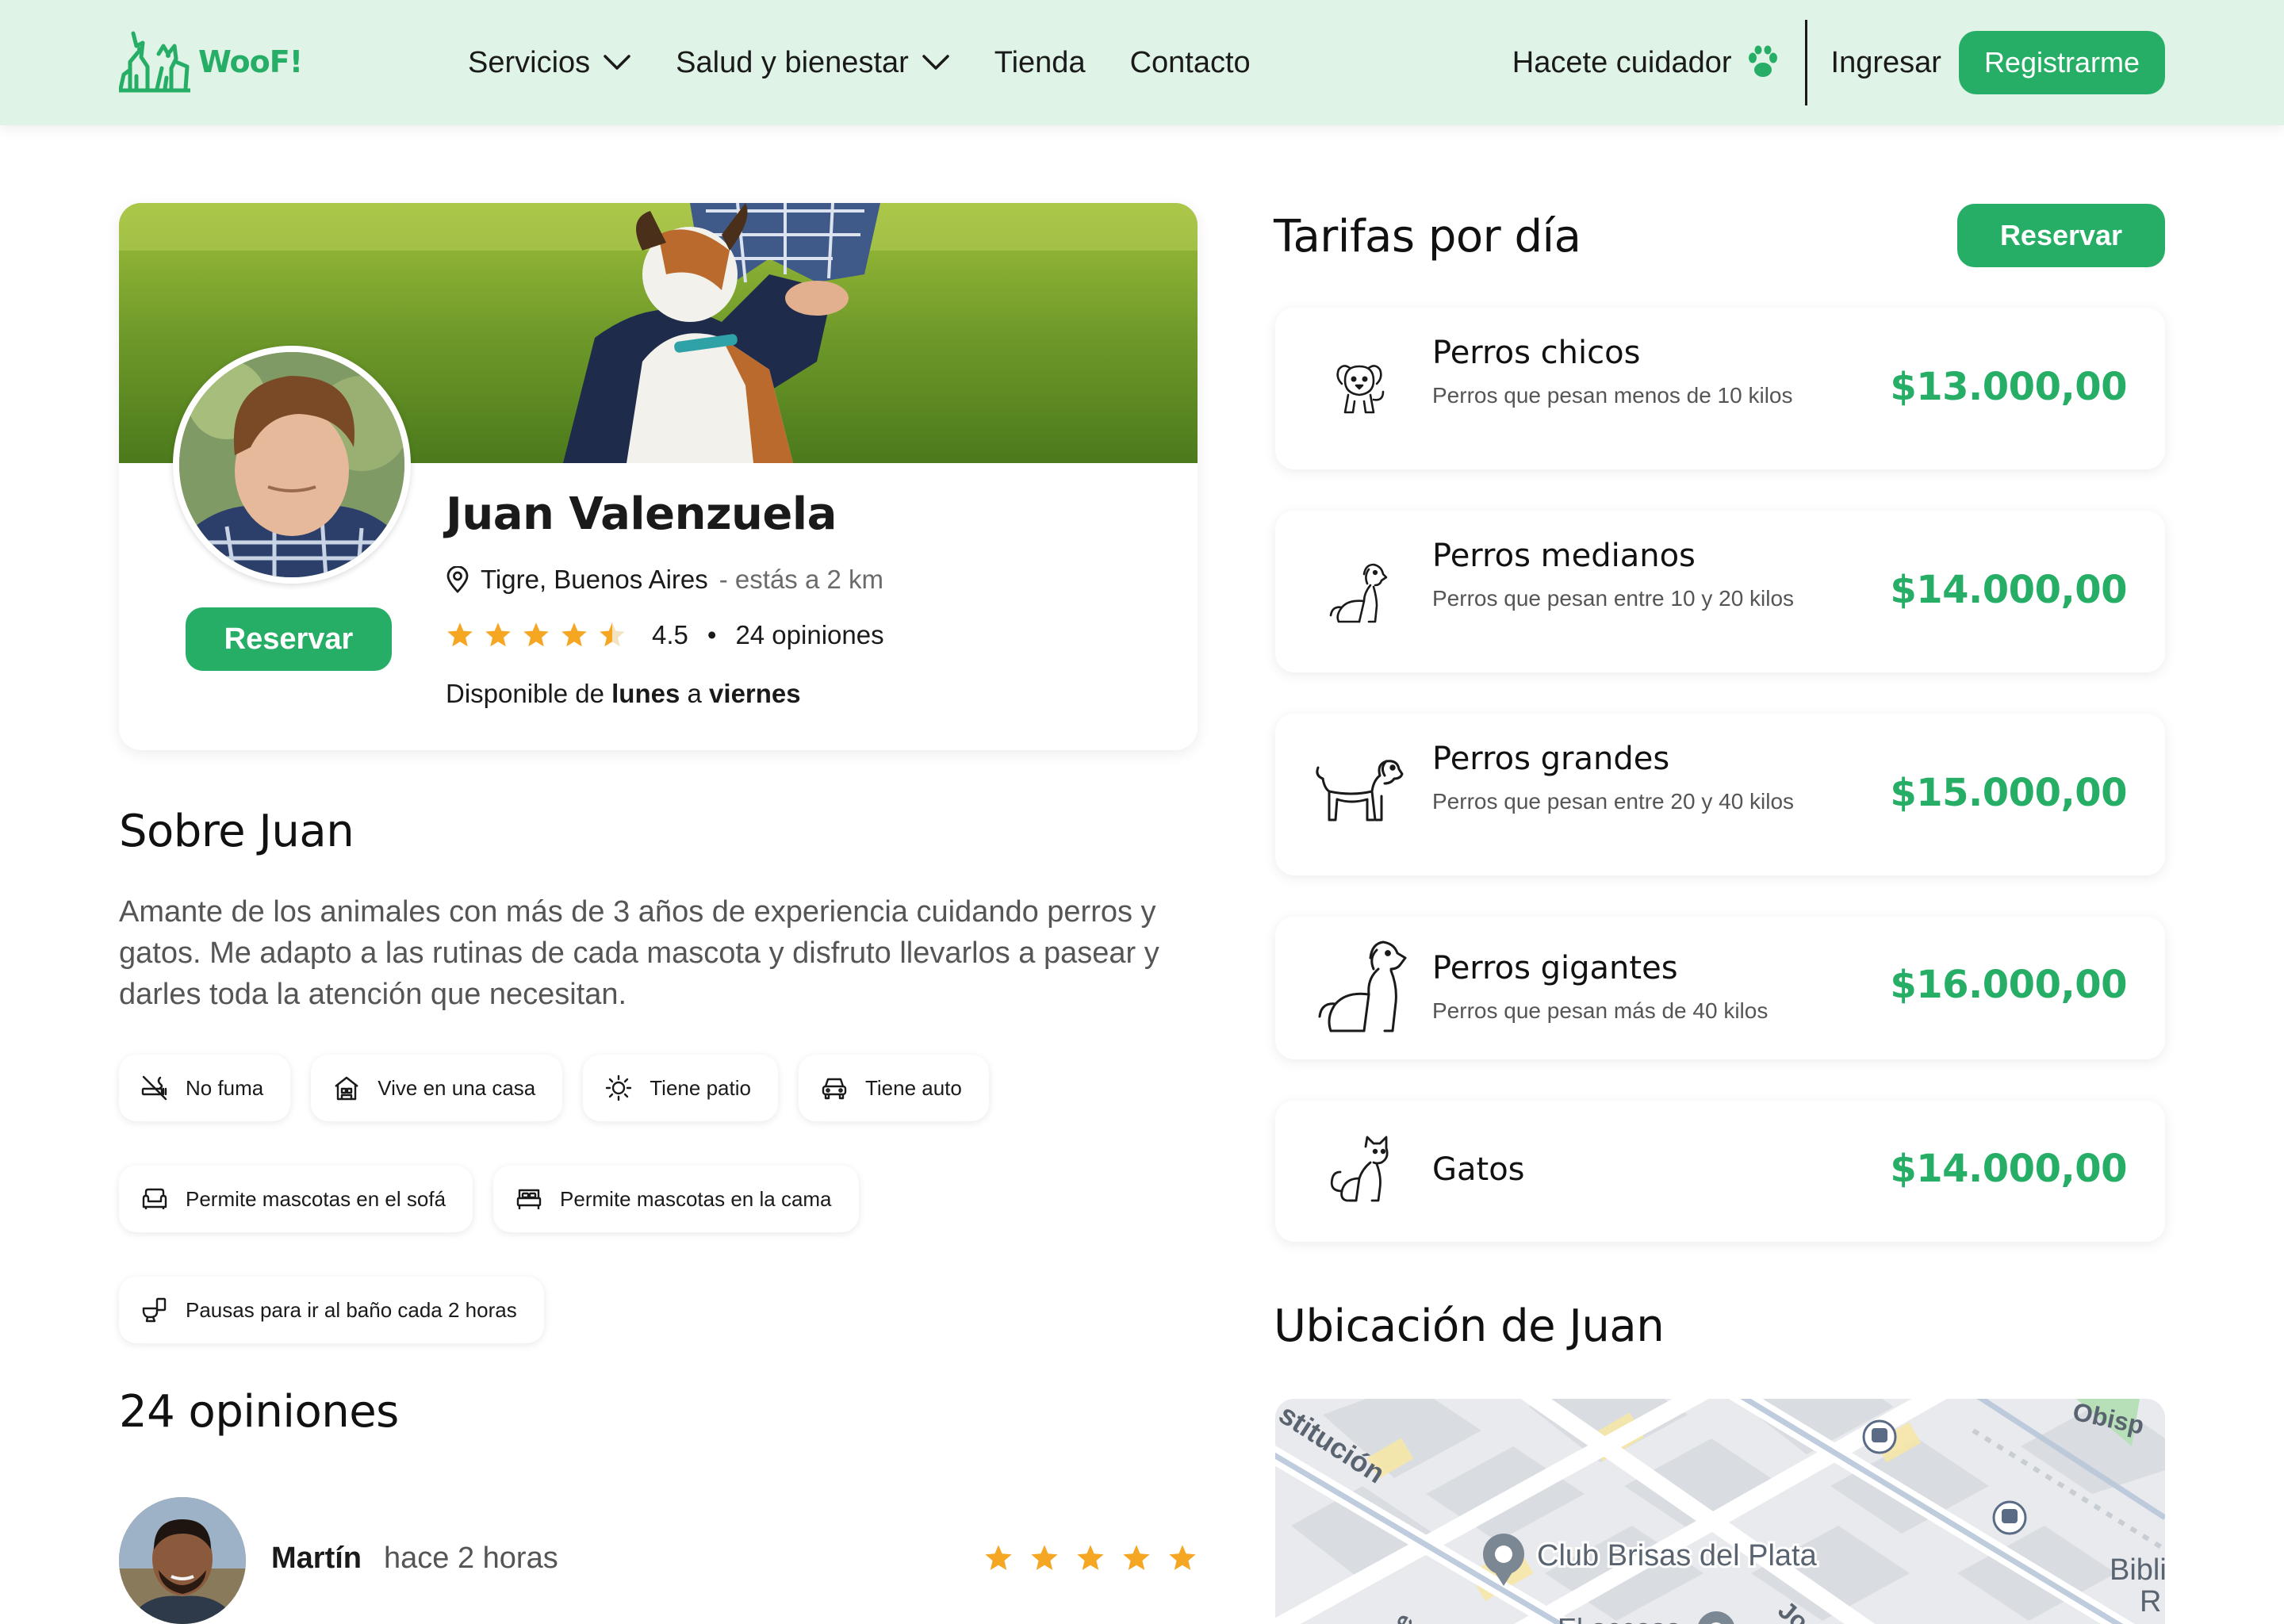 Image resolution: width=2284 pixels, height=1624 pixels. Describe the element at coordinates (154, 1198) in the screenshot. I see `sofa-icon` at that location.